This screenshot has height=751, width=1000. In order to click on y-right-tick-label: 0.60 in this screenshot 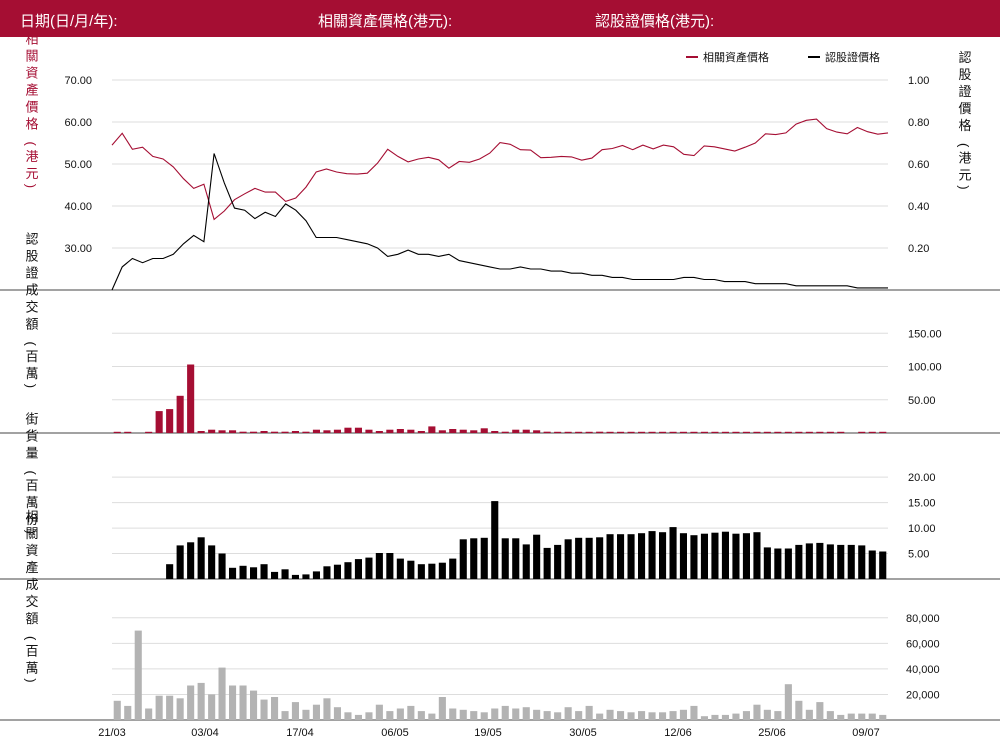, I will do `click(918, 165)`.